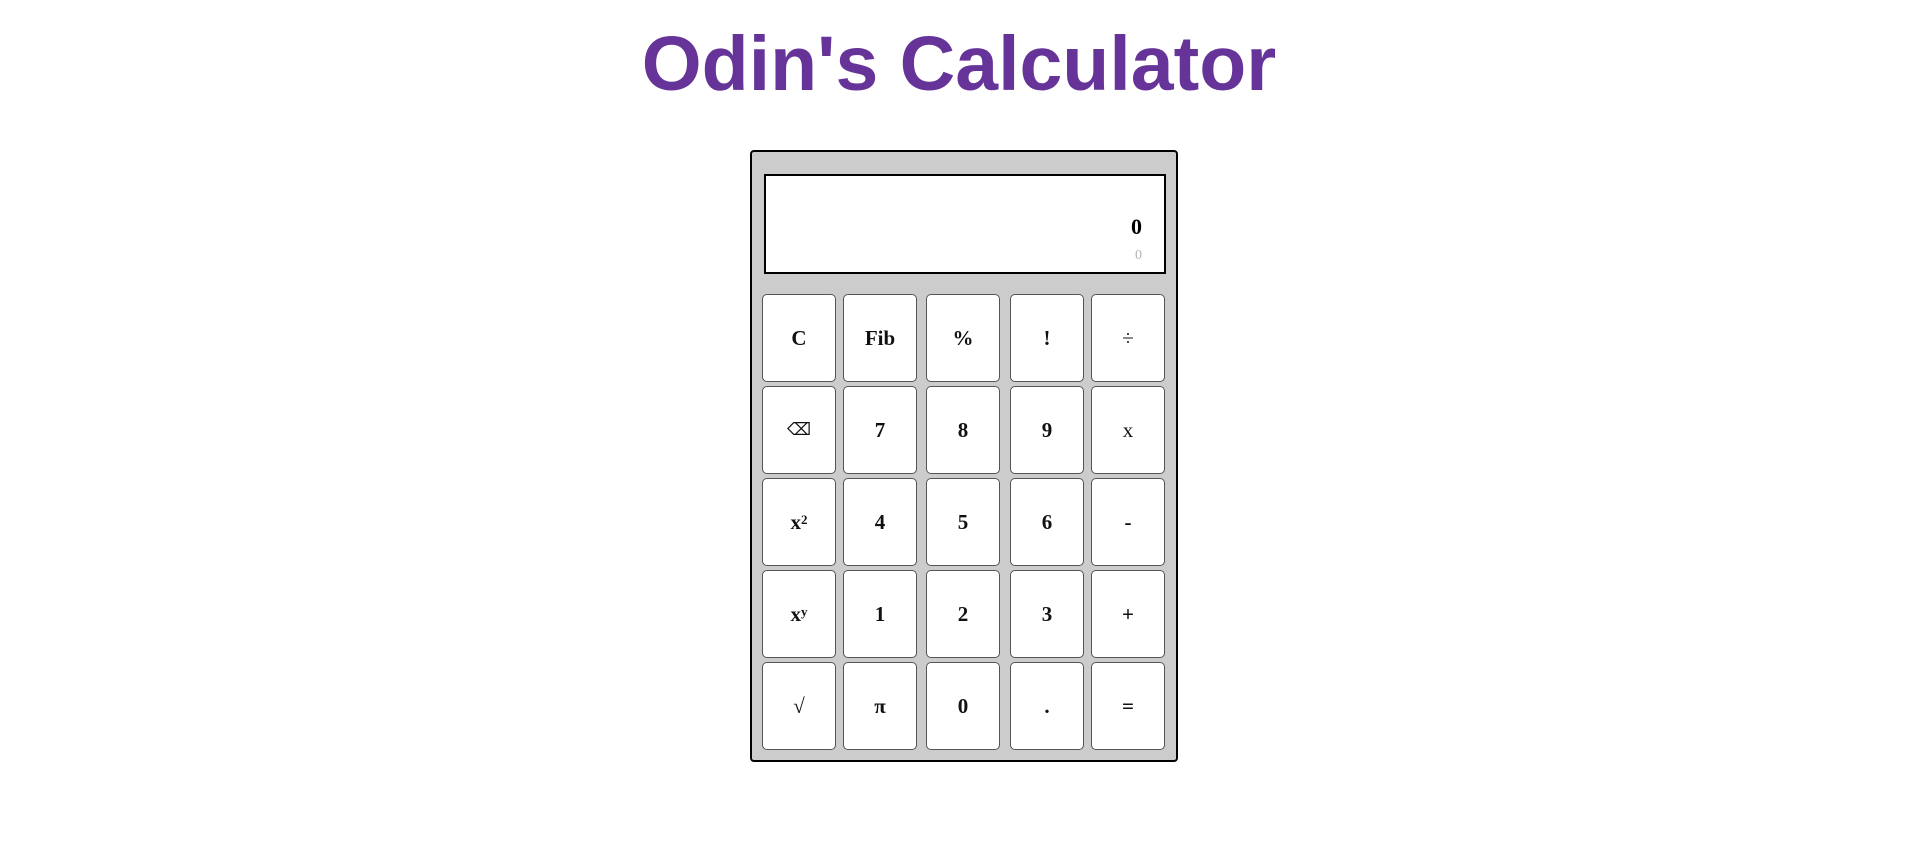  I want to click on digit-7-button: 7, so click(880, 430).